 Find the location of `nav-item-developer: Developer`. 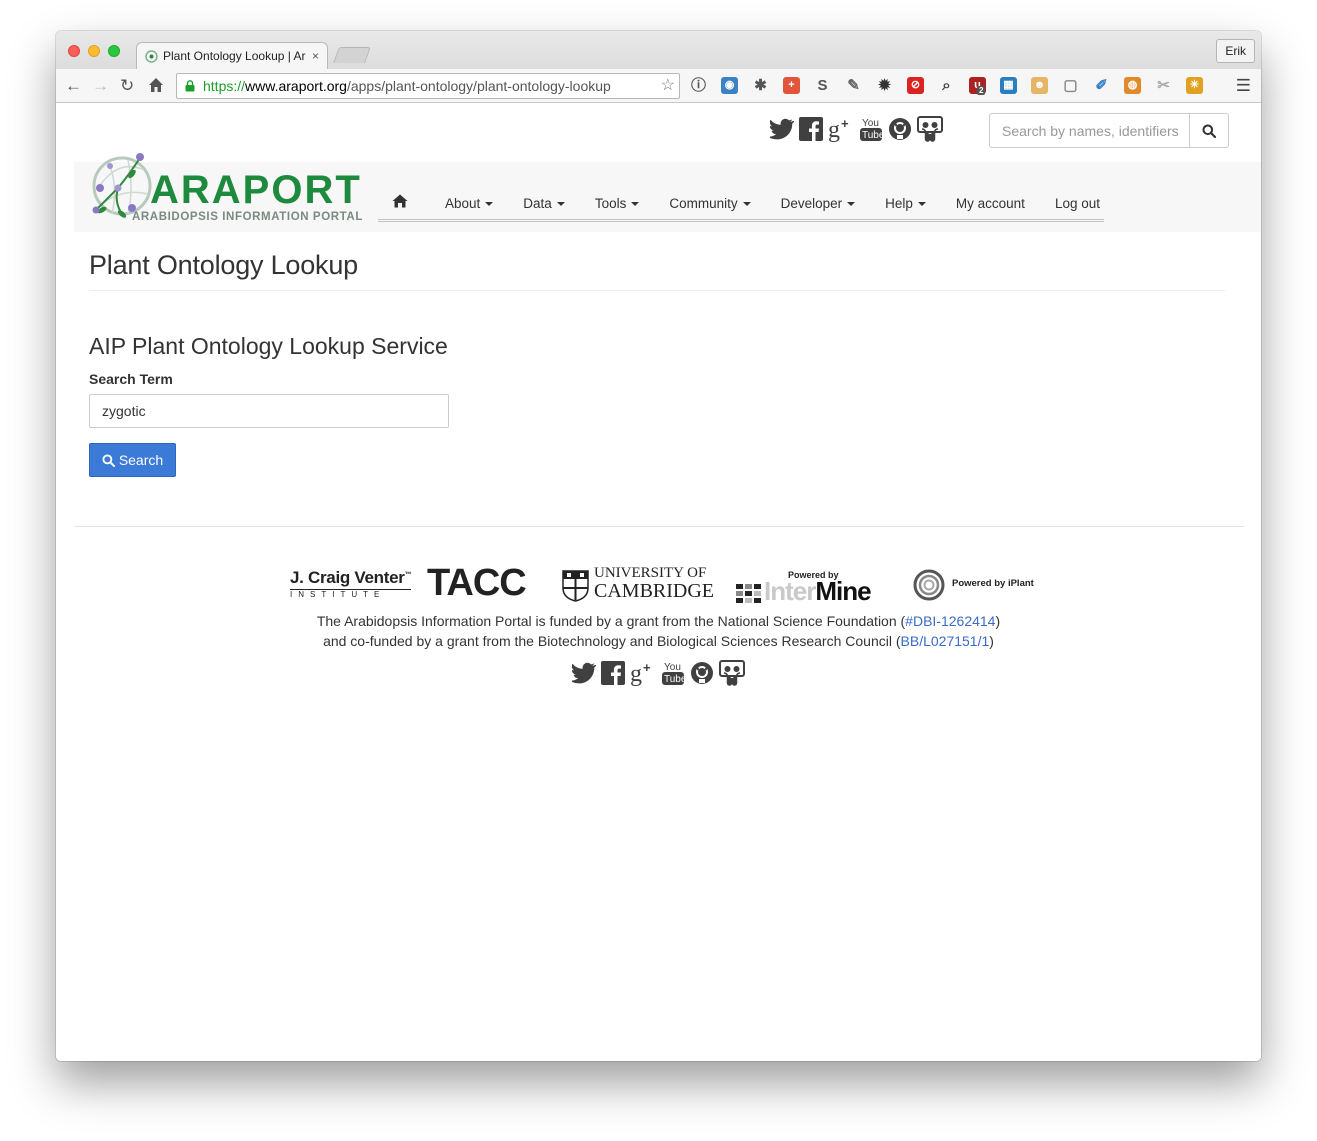

nav-item-developer: Developer is located at coordinates (818, 204).